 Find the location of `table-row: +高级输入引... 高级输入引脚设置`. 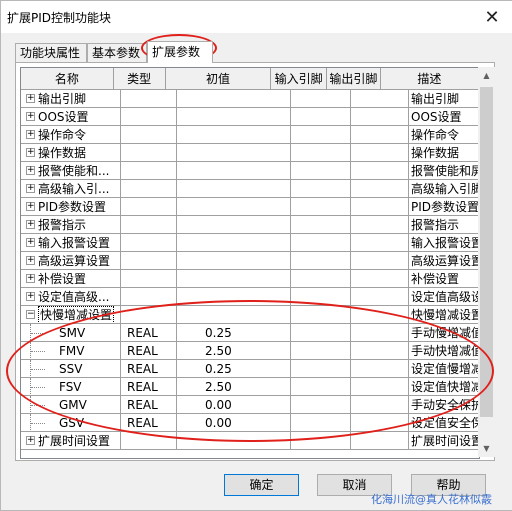

table-row: +高级输入引... 高级输入引脚设置 is located at coordinates (250, 189).